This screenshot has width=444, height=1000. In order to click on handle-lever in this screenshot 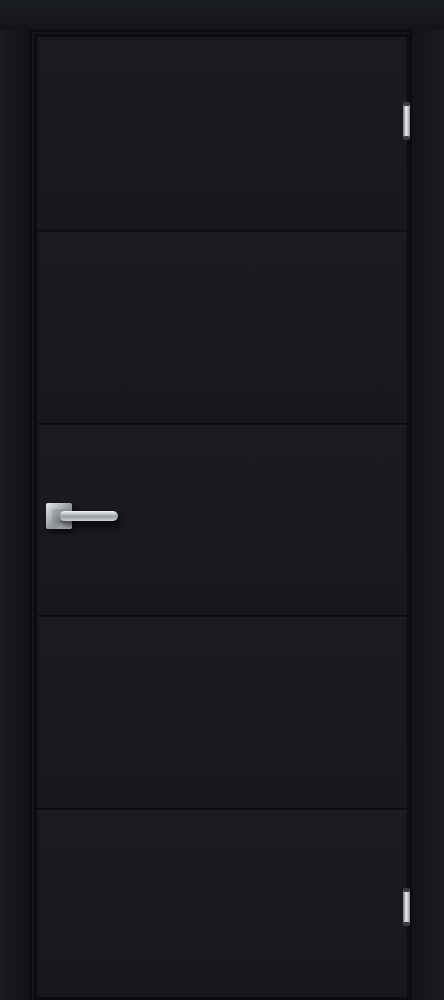, I will do `click(89, 516)`.